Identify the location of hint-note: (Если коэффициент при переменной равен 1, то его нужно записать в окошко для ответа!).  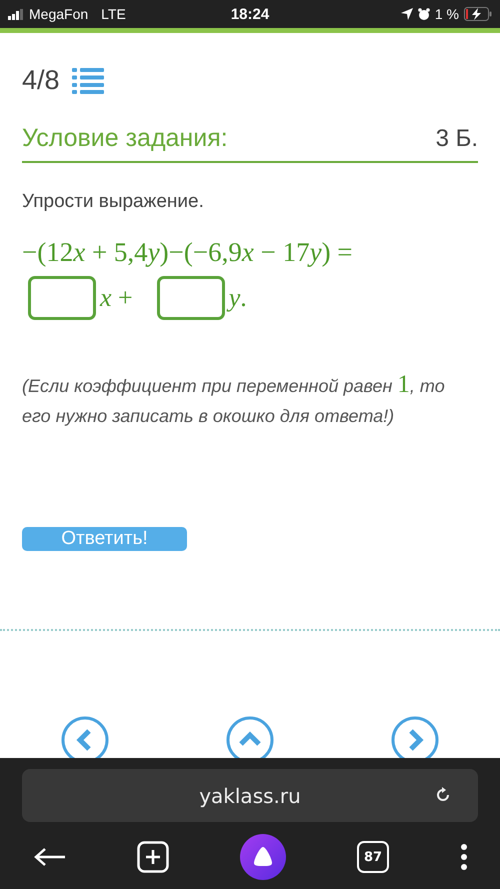
(234, 399).